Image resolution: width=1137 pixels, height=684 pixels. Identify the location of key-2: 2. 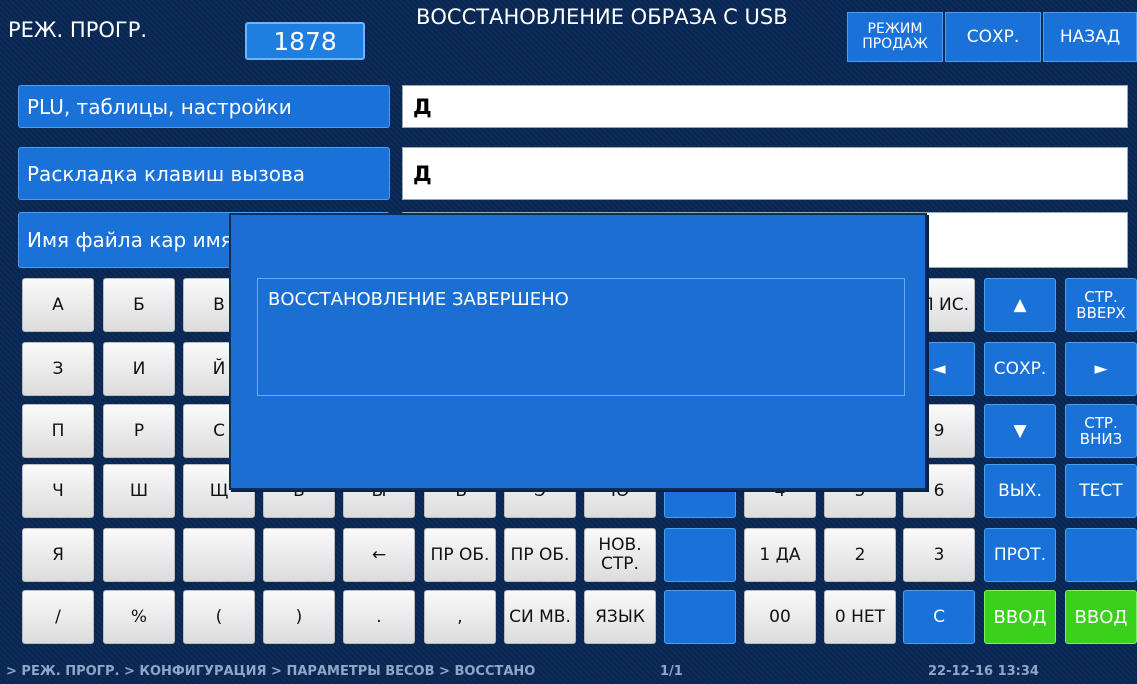
(860, 555).